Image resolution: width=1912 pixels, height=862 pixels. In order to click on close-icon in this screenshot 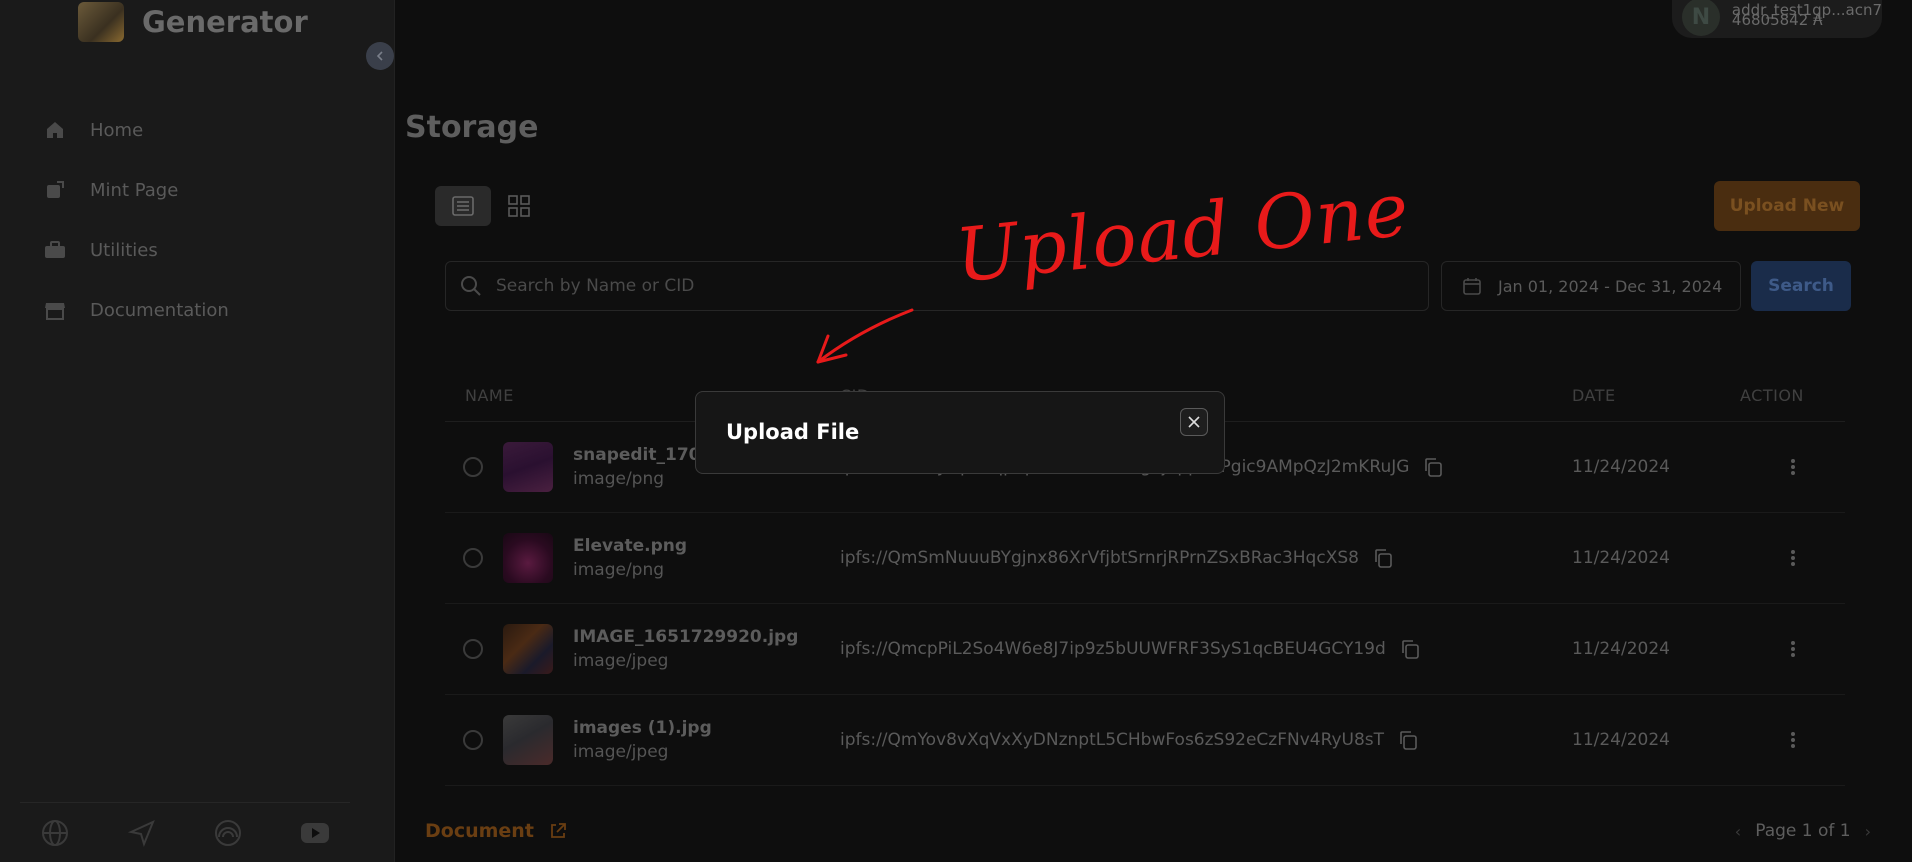, I will do `click(1194, 422)`.